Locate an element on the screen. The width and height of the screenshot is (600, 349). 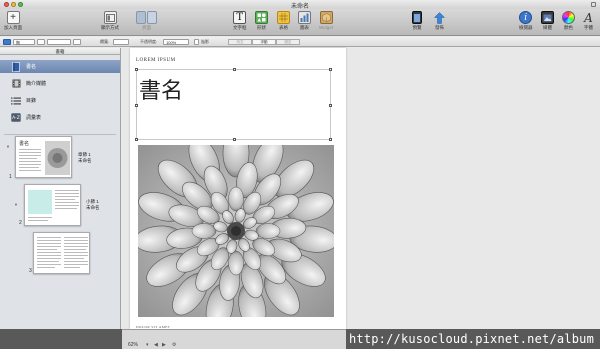
wrap-inline-button: 內文 is located at coordinates (240, 41).